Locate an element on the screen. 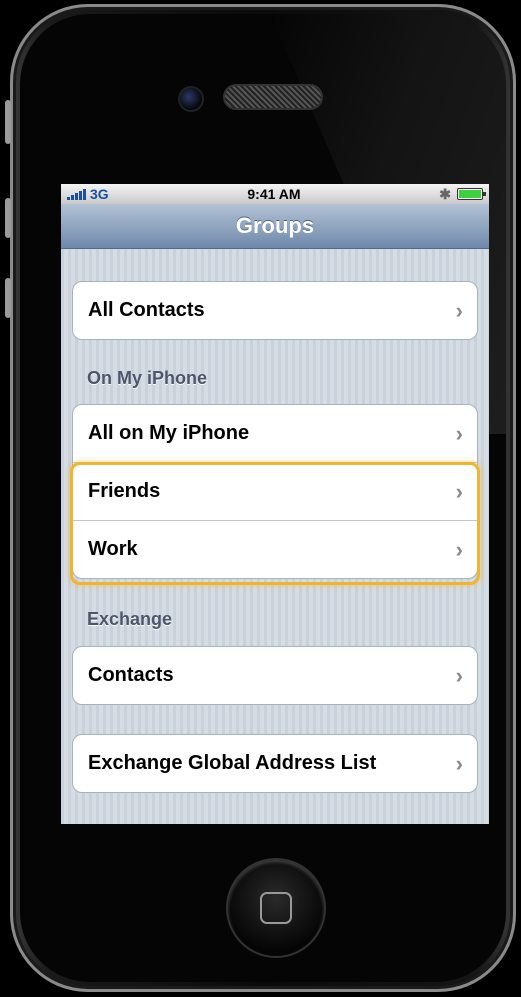 This screenshot has width=521, height=997. volume-up-button is located at coordinates (8, 218).